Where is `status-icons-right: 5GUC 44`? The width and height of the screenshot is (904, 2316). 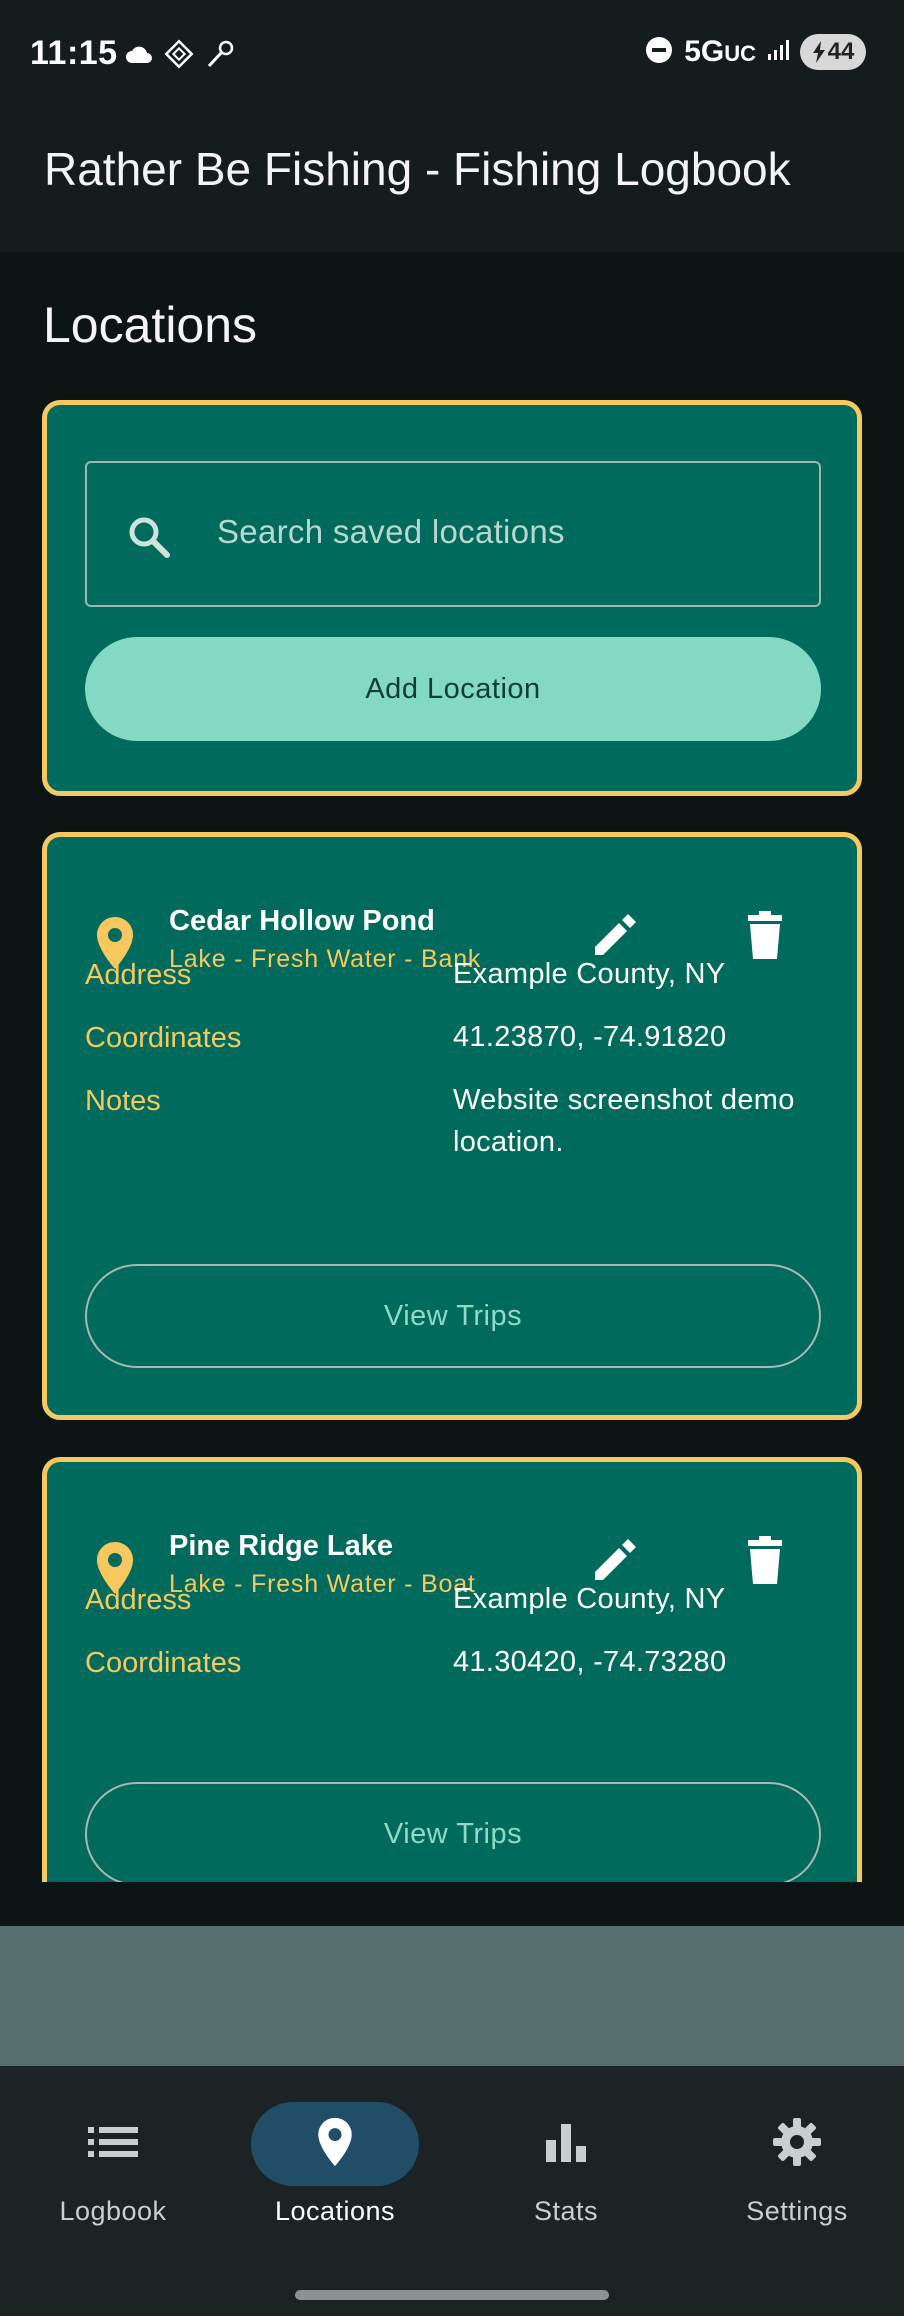
status-icons-right: 5GUC 44 is located at coordinates (755, 52).